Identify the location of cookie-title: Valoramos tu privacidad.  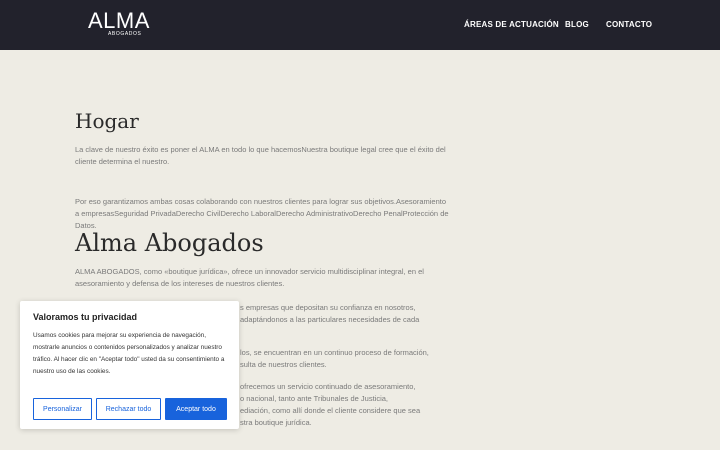
(85, 317).